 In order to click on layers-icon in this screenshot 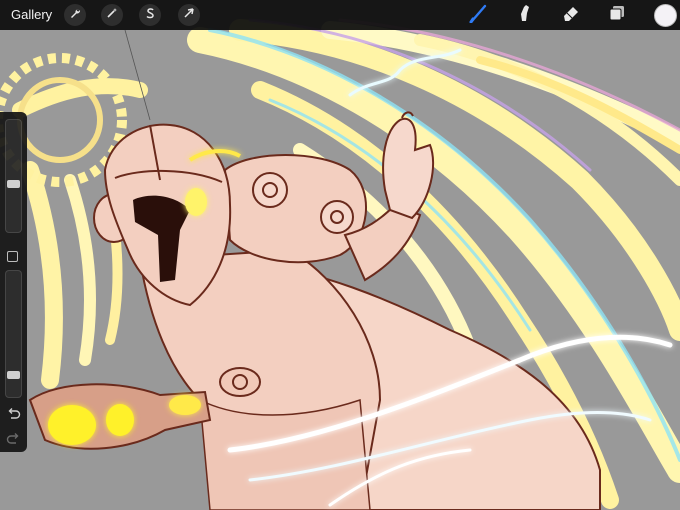, I will do `click(617, 15)`.